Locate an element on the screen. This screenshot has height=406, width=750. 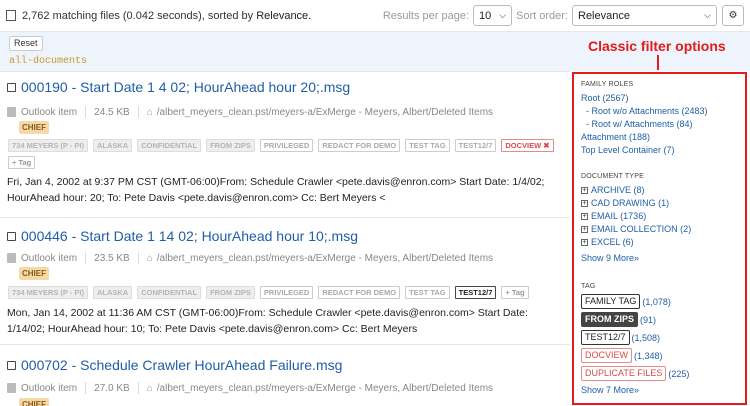
tag-filter-item: DOCVIEW (1,348) is located at coordinates (663, 355).